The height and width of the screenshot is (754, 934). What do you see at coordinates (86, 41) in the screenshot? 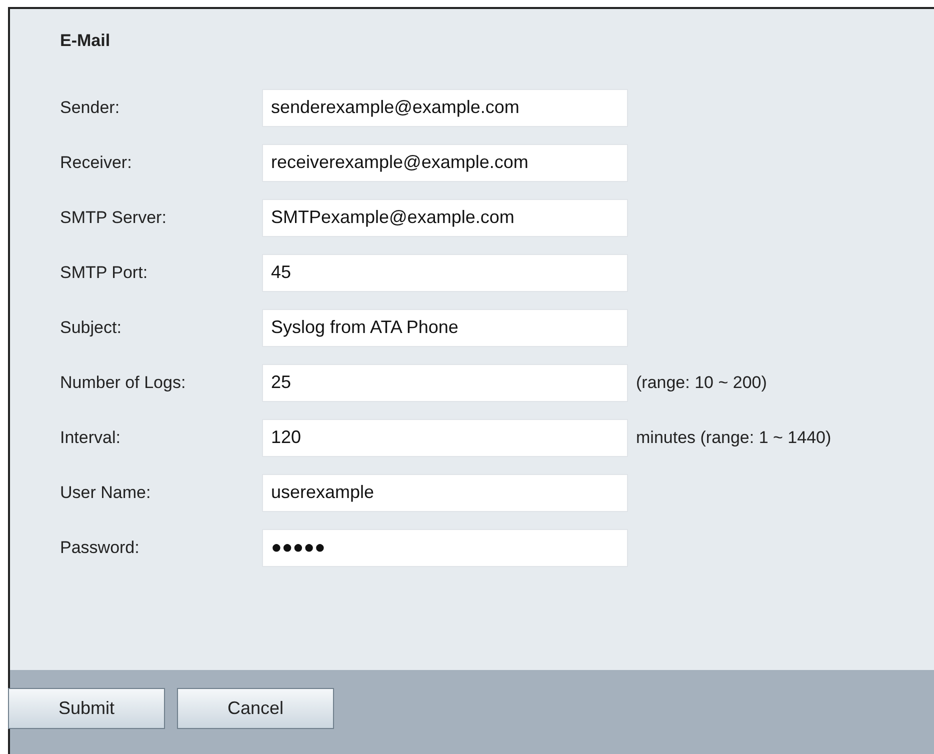
I see `section-title: E-Mail` at bounding box center [86, 41].